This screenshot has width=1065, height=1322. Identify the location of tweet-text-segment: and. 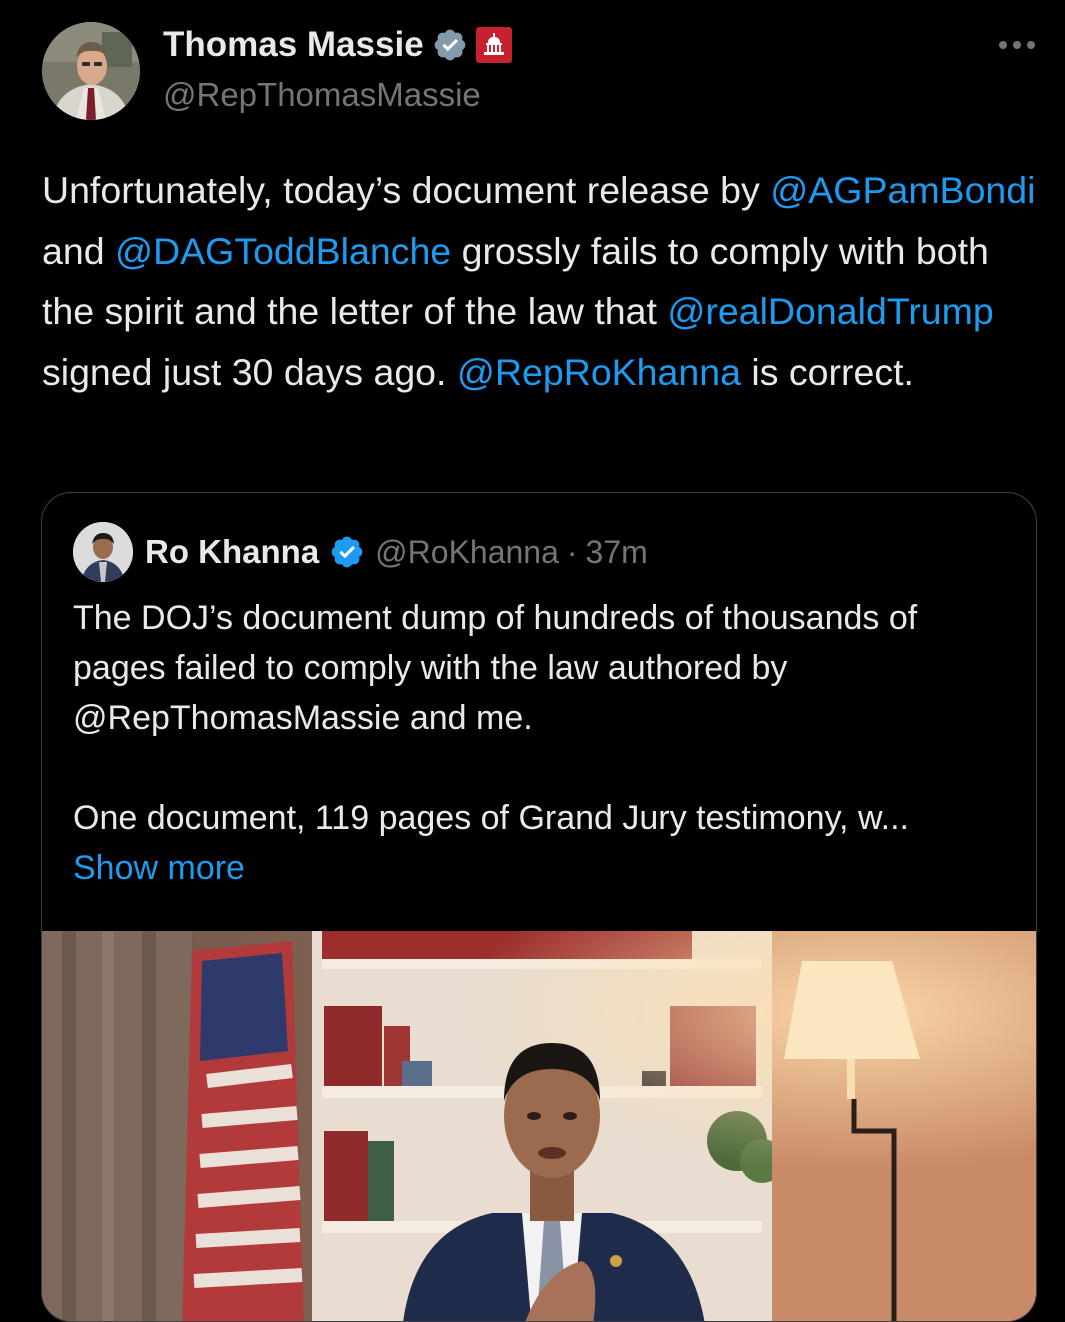
(78, 250).